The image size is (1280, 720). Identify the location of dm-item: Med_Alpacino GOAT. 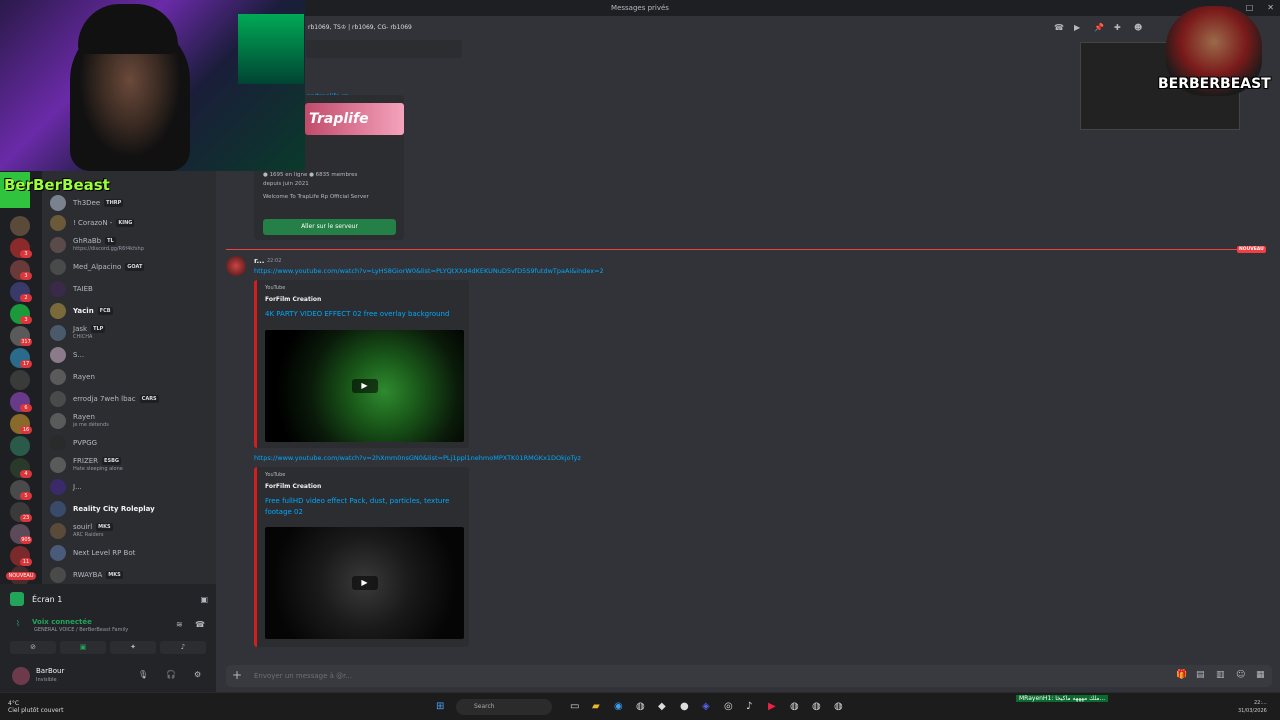
(129, 267).